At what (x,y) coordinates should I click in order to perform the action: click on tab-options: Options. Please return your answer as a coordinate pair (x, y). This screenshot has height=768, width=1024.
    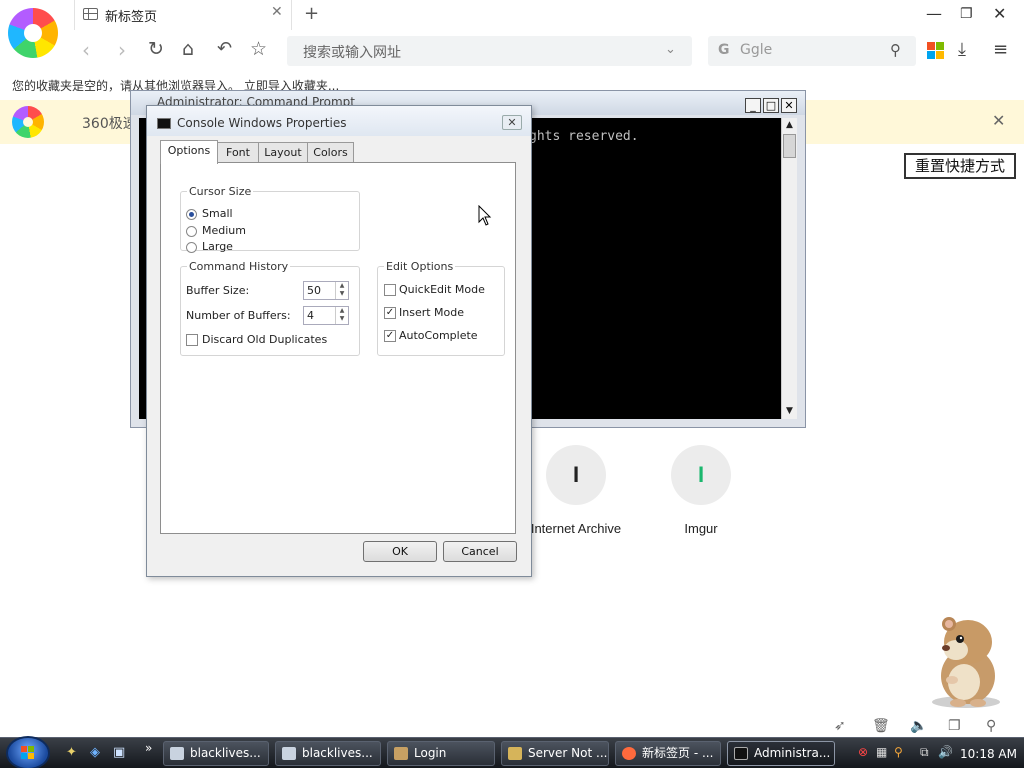
    Looking at the image, I should click on (189, 152).